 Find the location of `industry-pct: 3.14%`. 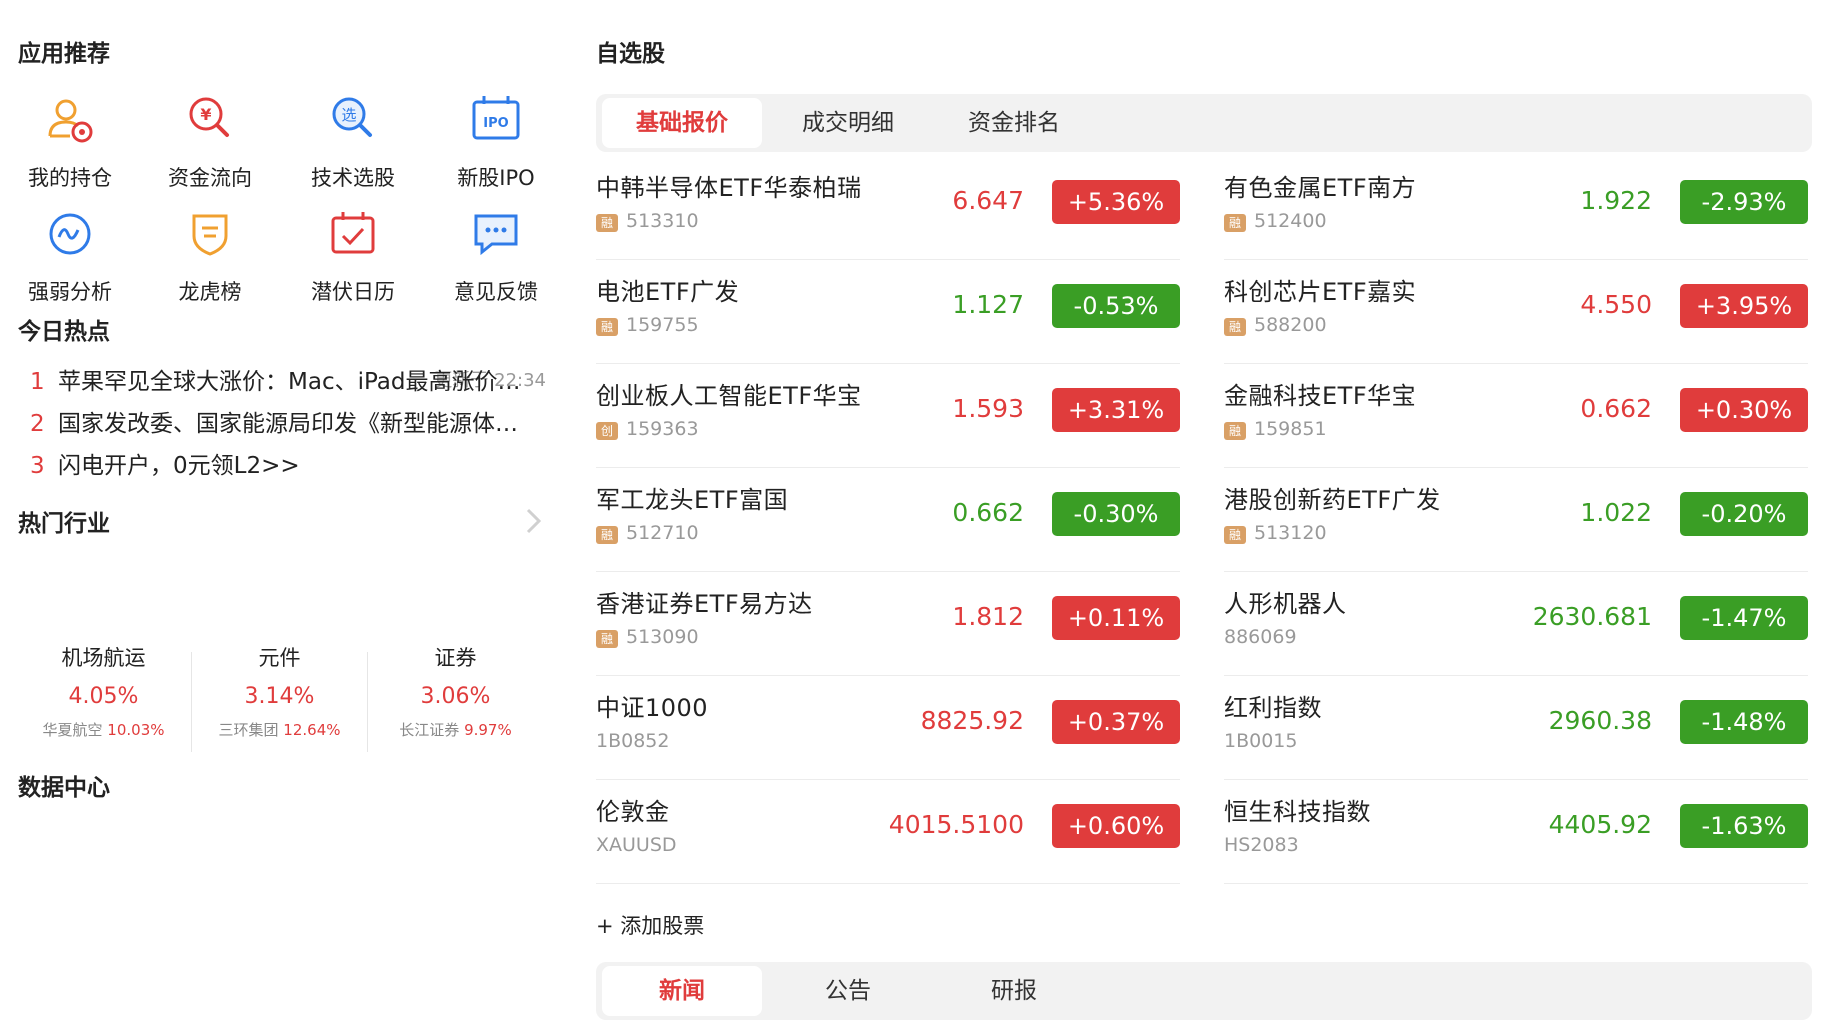

industry-pct: 3.14% is located at coordinates (279, 696).